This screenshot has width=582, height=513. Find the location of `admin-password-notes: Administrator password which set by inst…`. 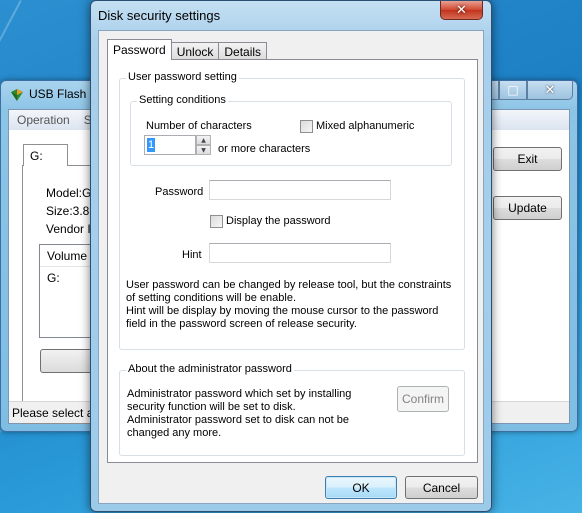

admin-password-notes: Administrator password which set by inst… is located at coordinates (239, 414).